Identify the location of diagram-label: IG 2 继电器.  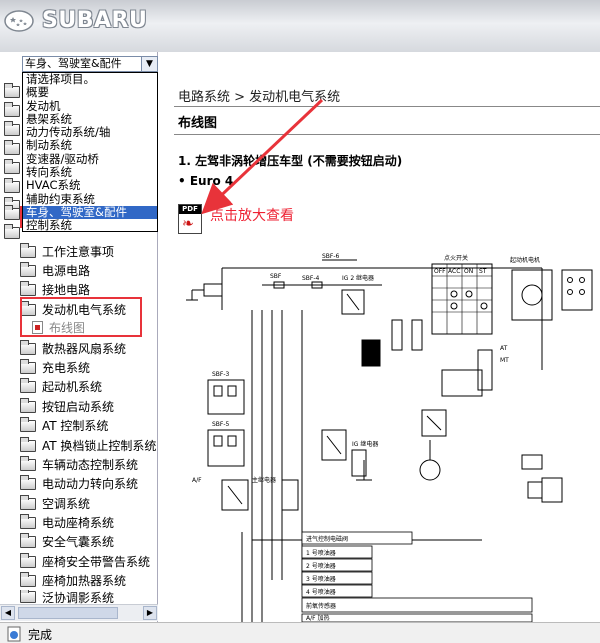
(358, 278).